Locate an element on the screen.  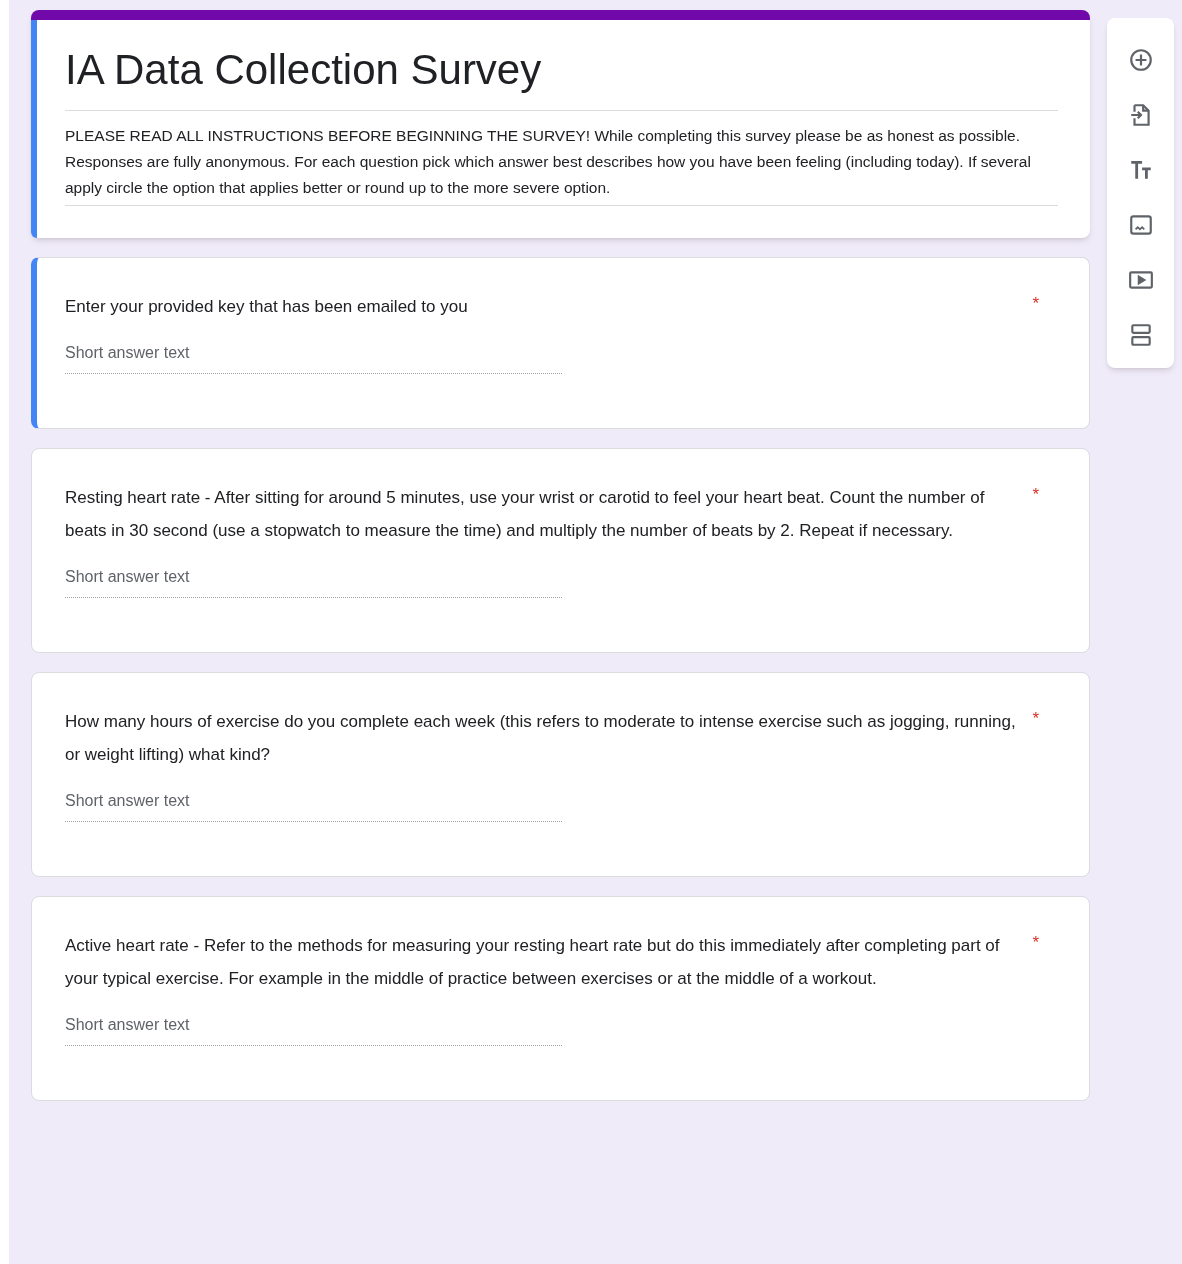
question-text: Resting heart rate - After sitting for around 5 minutes, use your wrist or carotid to feel your heart beat. Count the number of beats in 30 second (use a stopwatch to measure the time) and multiply the number of beats by 2. Repeat if necessary. is located at coordinates (525, 514).